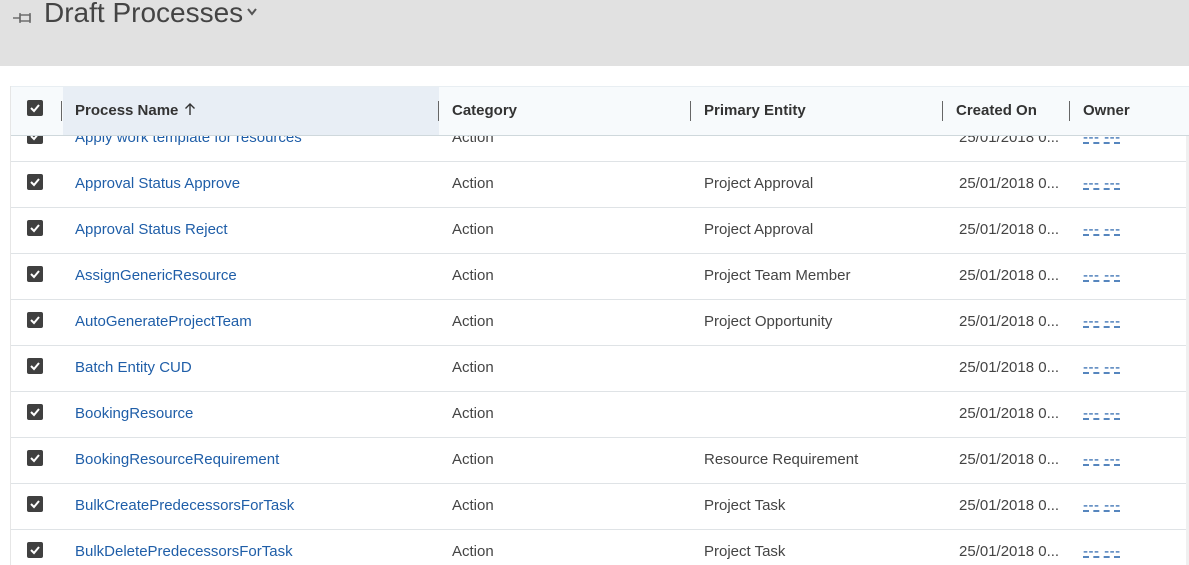  Describe the element at coordinates (163, 322) in the screenshot. I see `process-name-link: AutoGenerateProjectTeam` at that location.